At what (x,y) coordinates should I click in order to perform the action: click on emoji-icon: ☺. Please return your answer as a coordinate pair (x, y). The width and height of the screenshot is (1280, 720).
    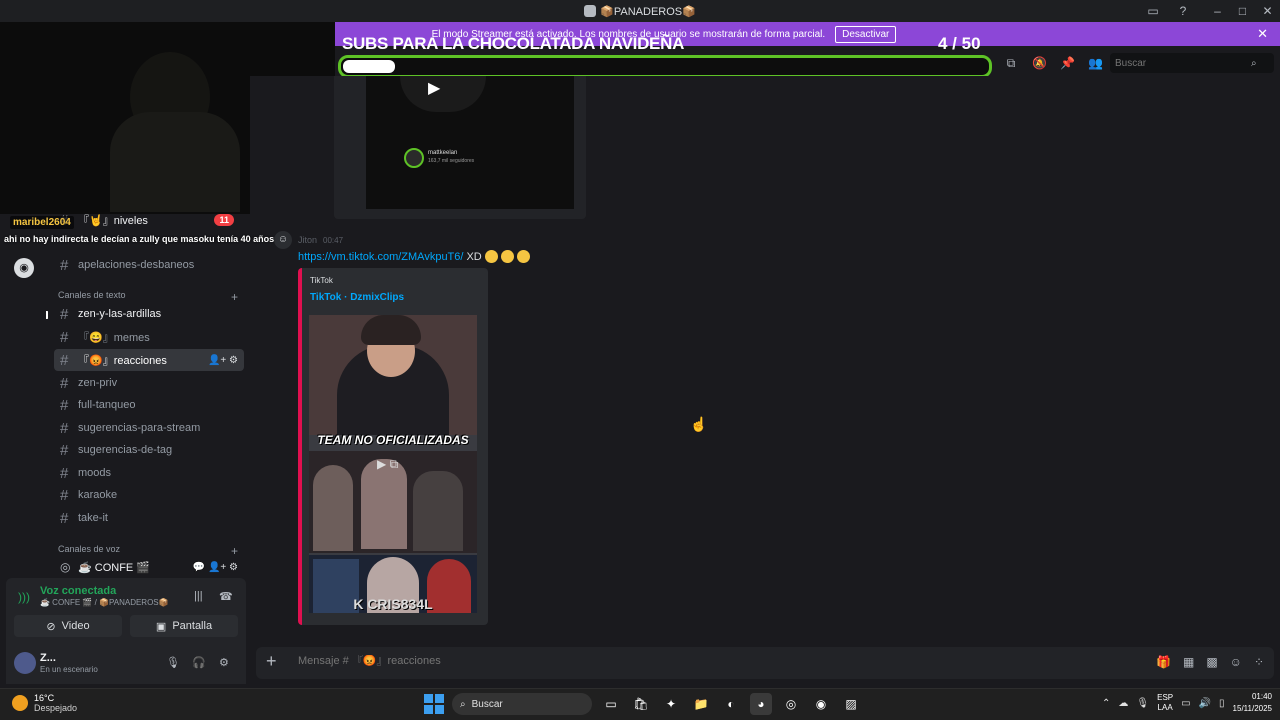
    Looking at the image, I should click on (1236, 662).